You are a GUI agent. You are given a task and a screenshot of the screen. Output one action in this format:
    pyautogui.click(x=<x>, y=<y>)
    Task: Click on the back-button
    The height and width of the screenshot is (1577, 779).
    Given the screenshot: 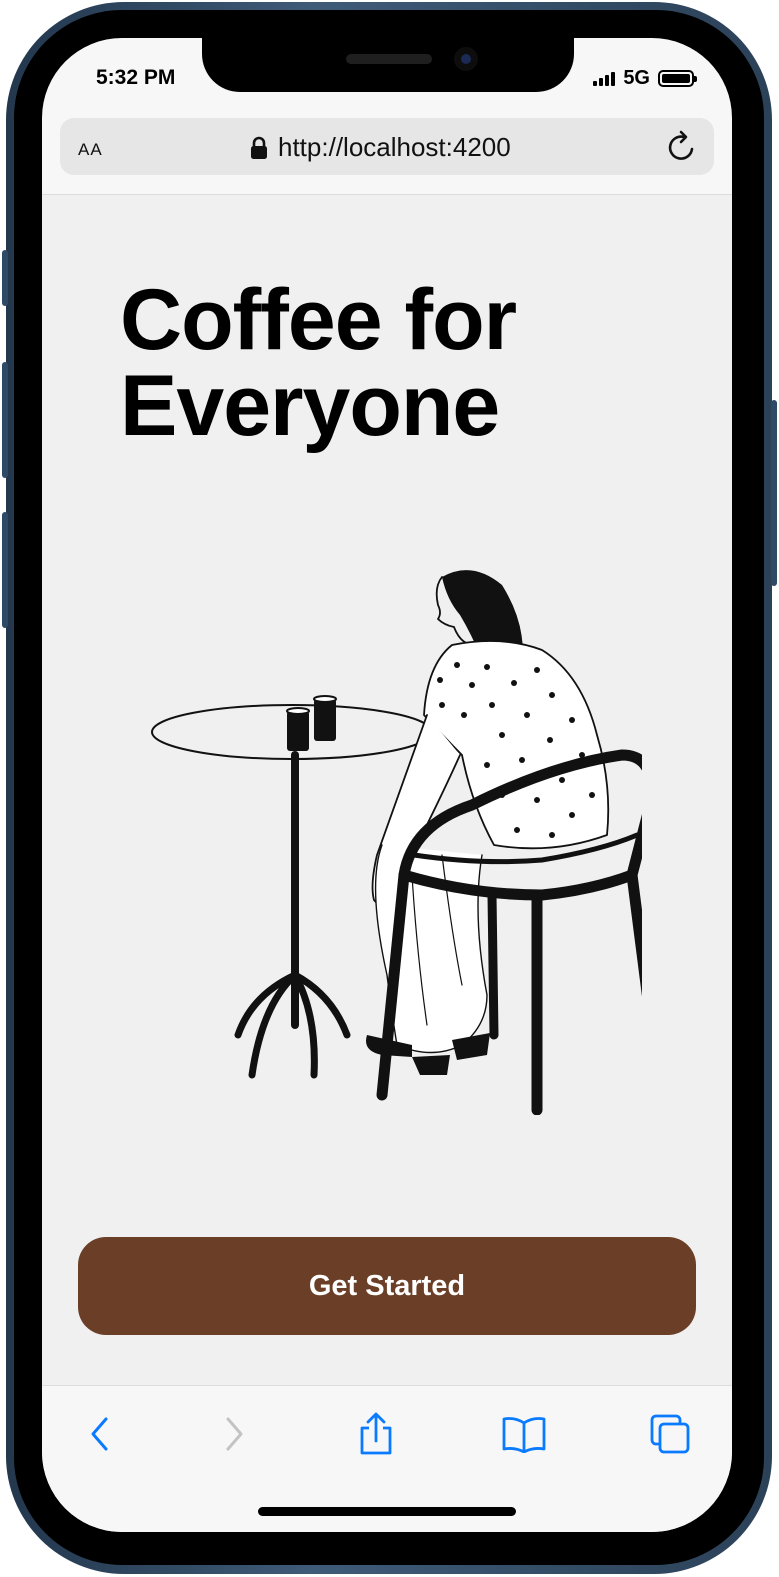 What is the action you would take?
    pyautogui.click(x=100, y=1434)
    